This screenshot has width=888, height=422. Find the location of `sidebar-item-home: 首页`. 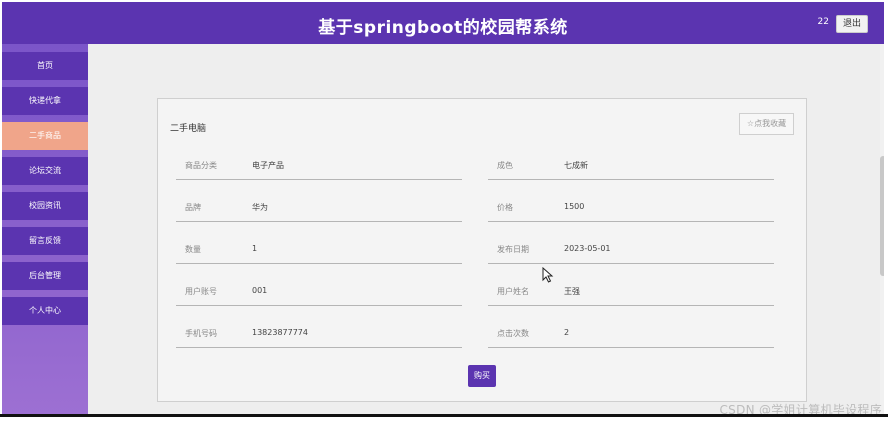

sidebar-item-home: 首页 is located at coordinates (45, 66).